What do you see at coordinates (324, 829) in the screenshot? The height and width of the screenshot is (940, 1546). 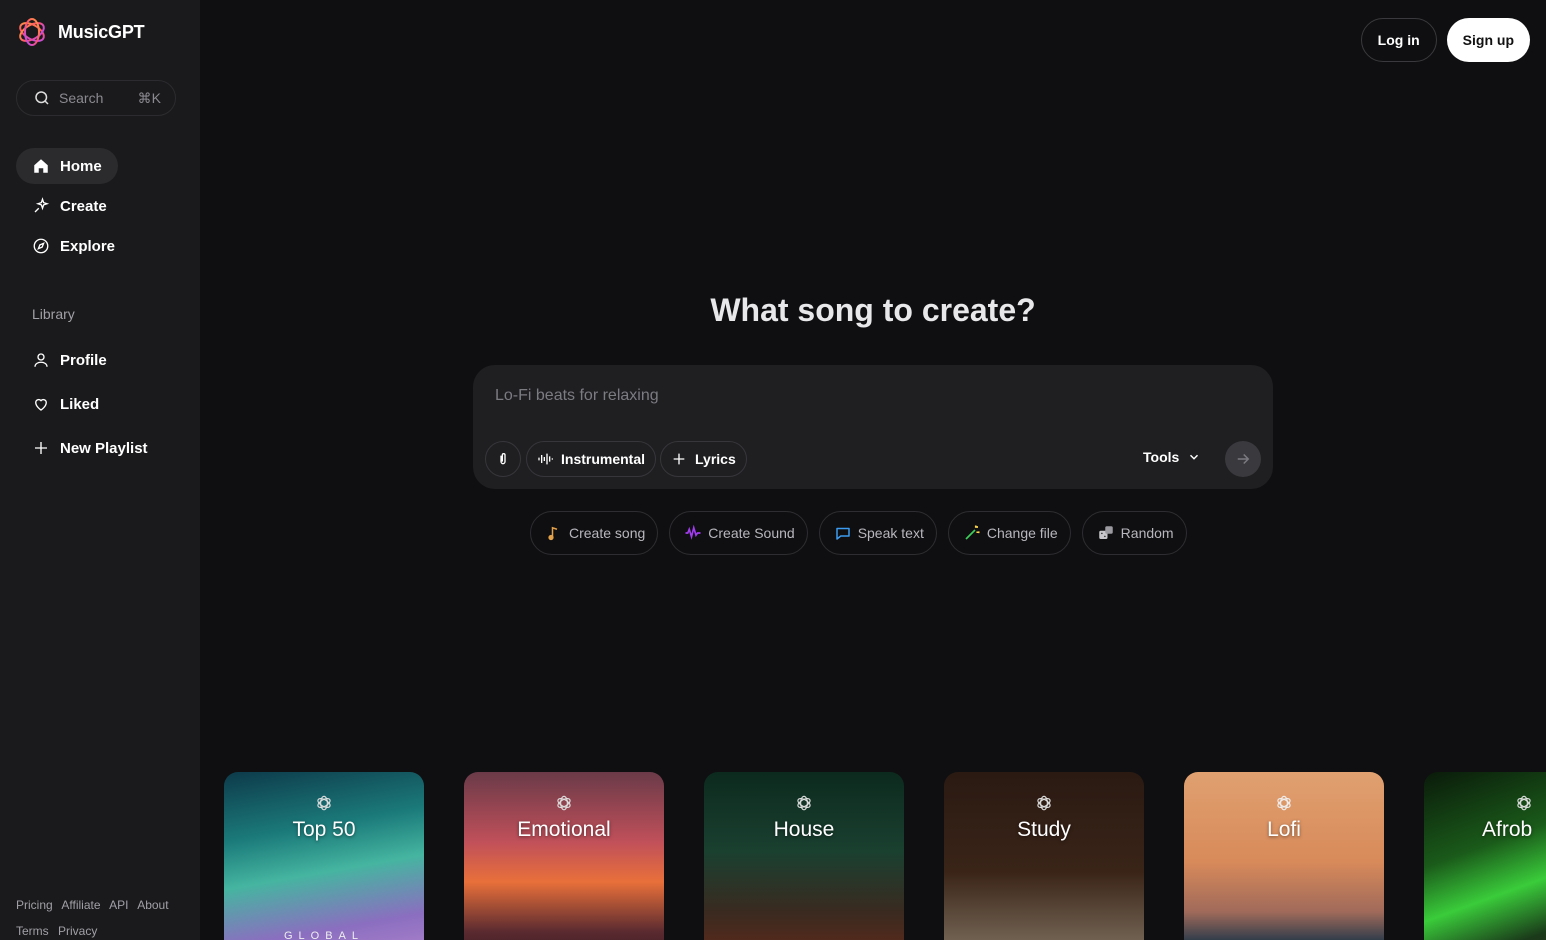 I see `card-title: Top 50` at bounding box center [324, 829].